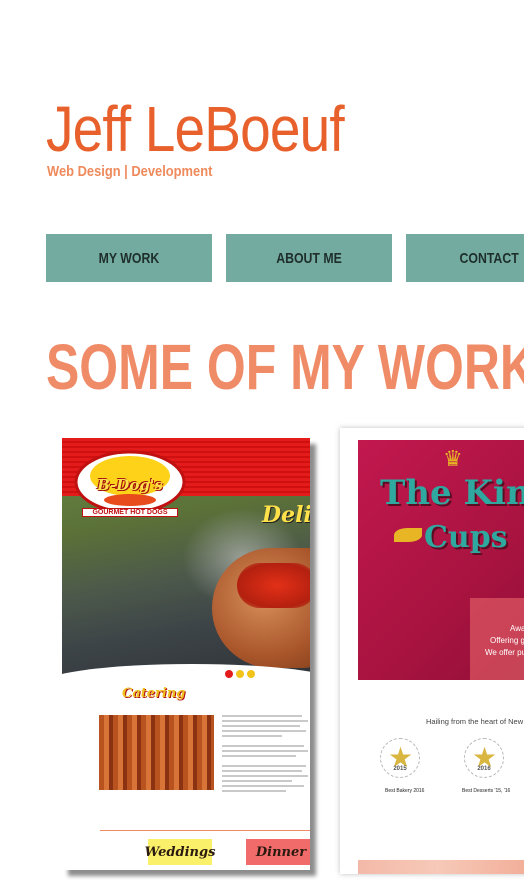 The height and width of the screenshot is (884, 524). I want to click on award-badge: ★ 2015, so click(400, 758).